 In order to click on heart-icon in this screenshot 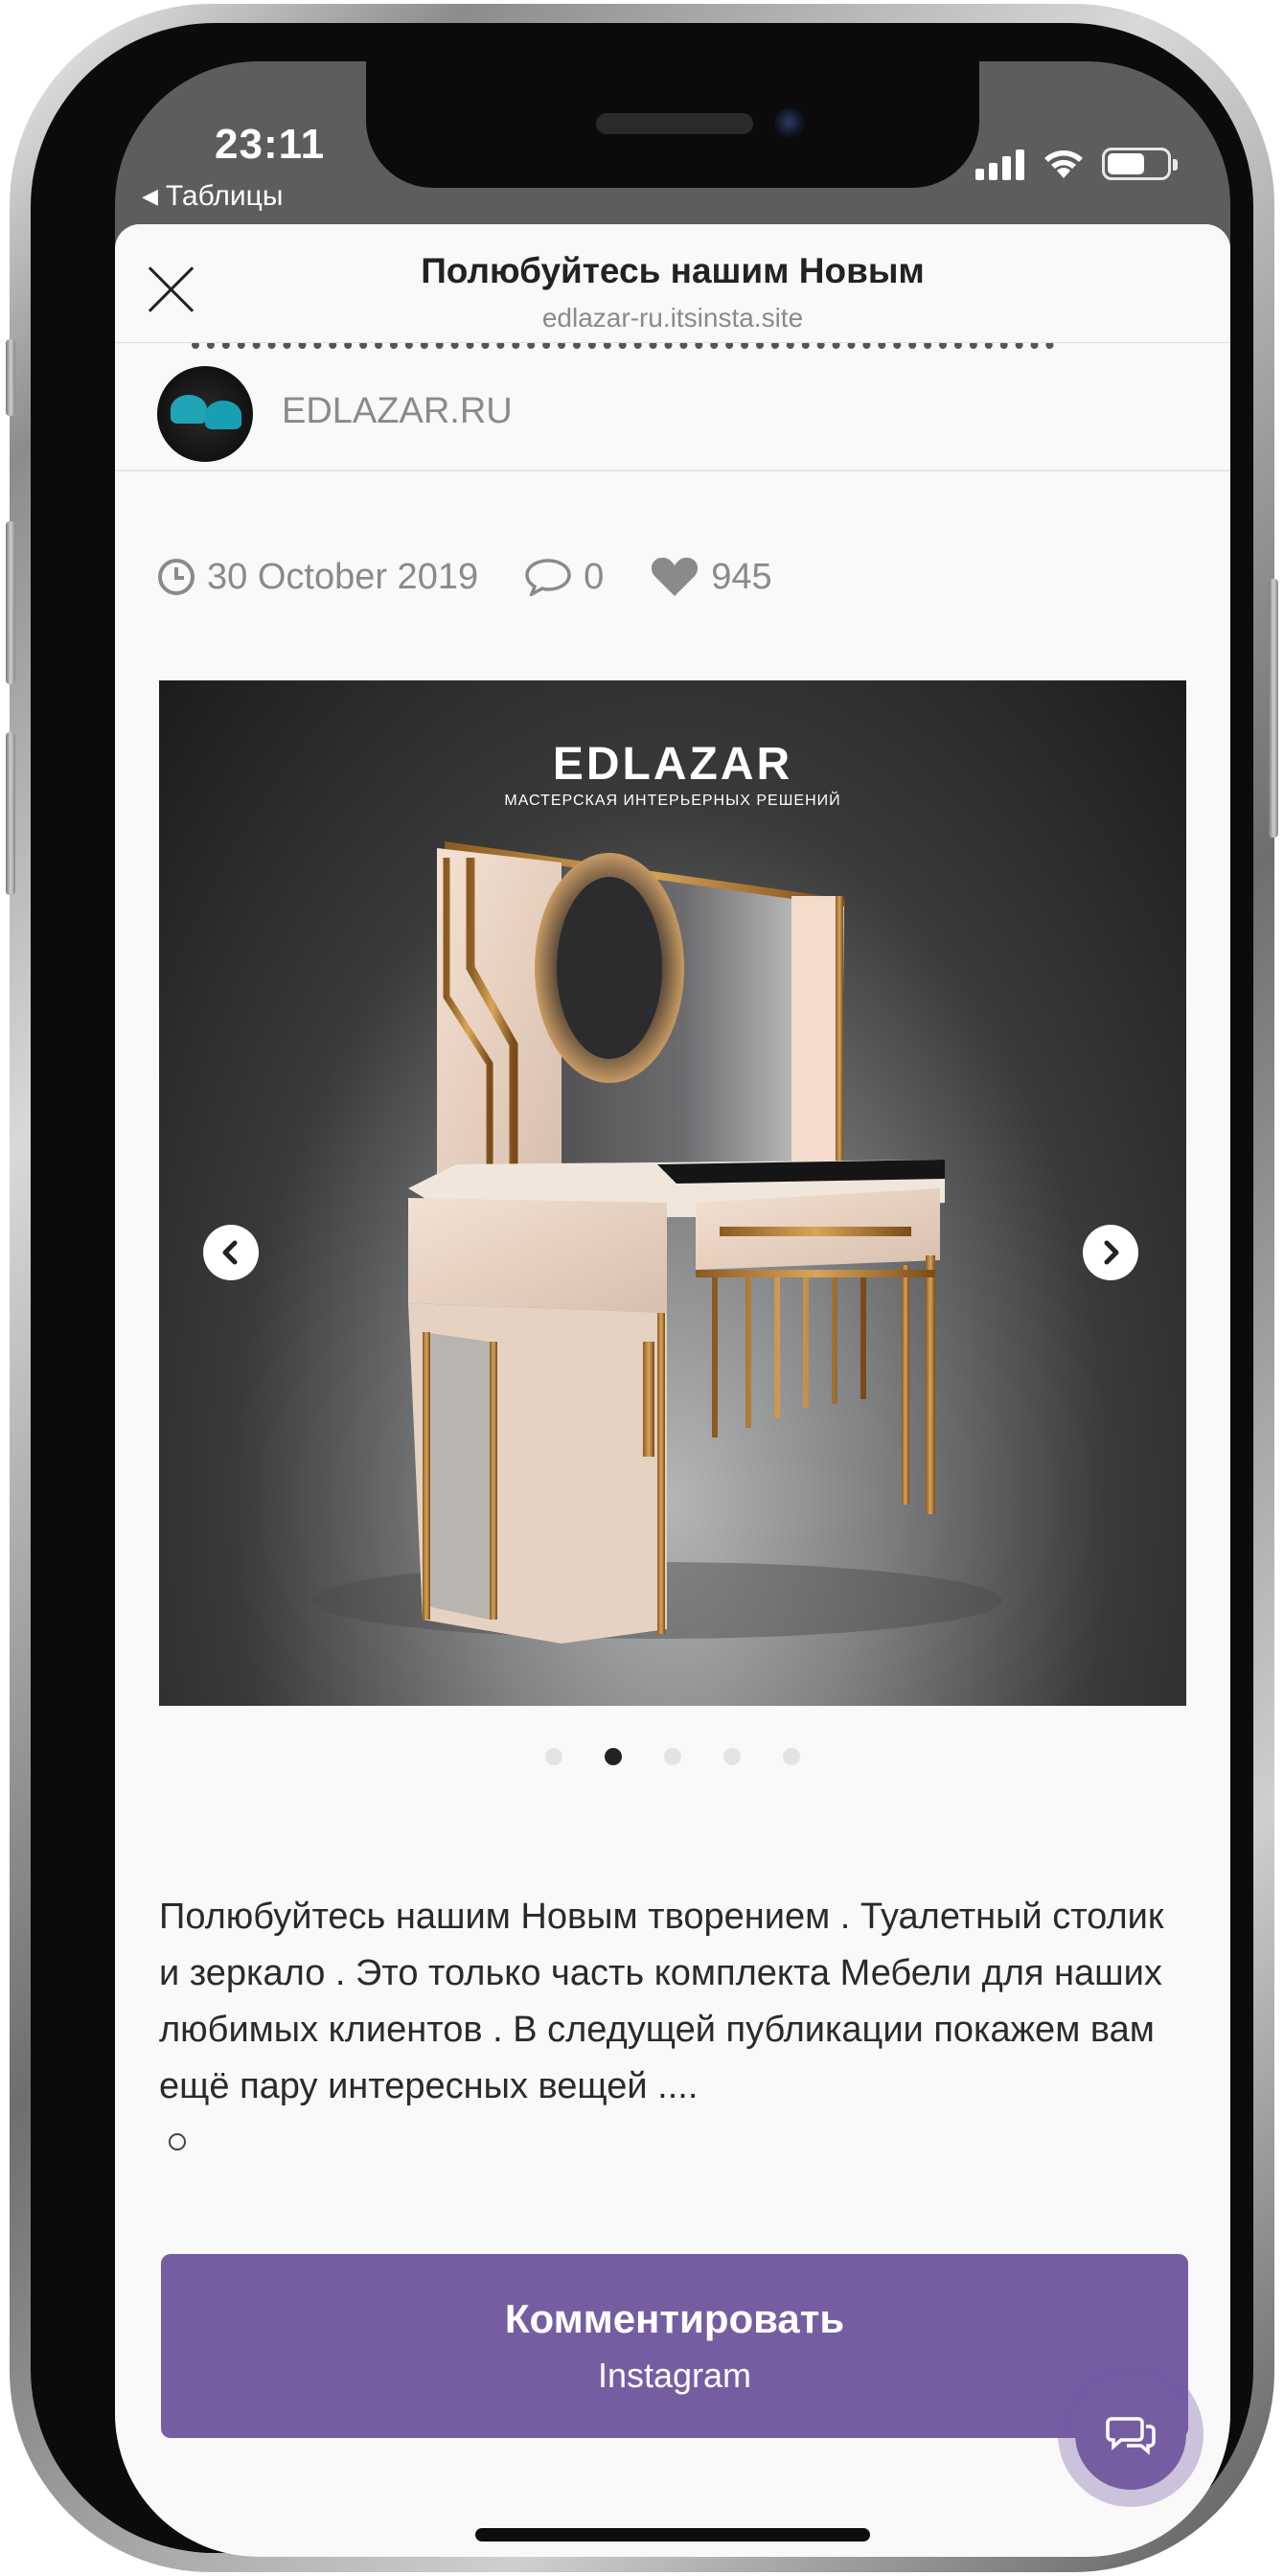, I will do `click(675, 576)`.